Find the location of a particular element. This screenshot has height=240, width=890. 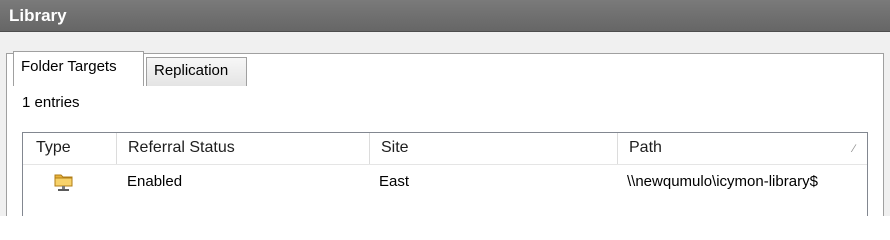

list-header: Type Referral Status Site Path ∕ is located at coordinates (445, 149).